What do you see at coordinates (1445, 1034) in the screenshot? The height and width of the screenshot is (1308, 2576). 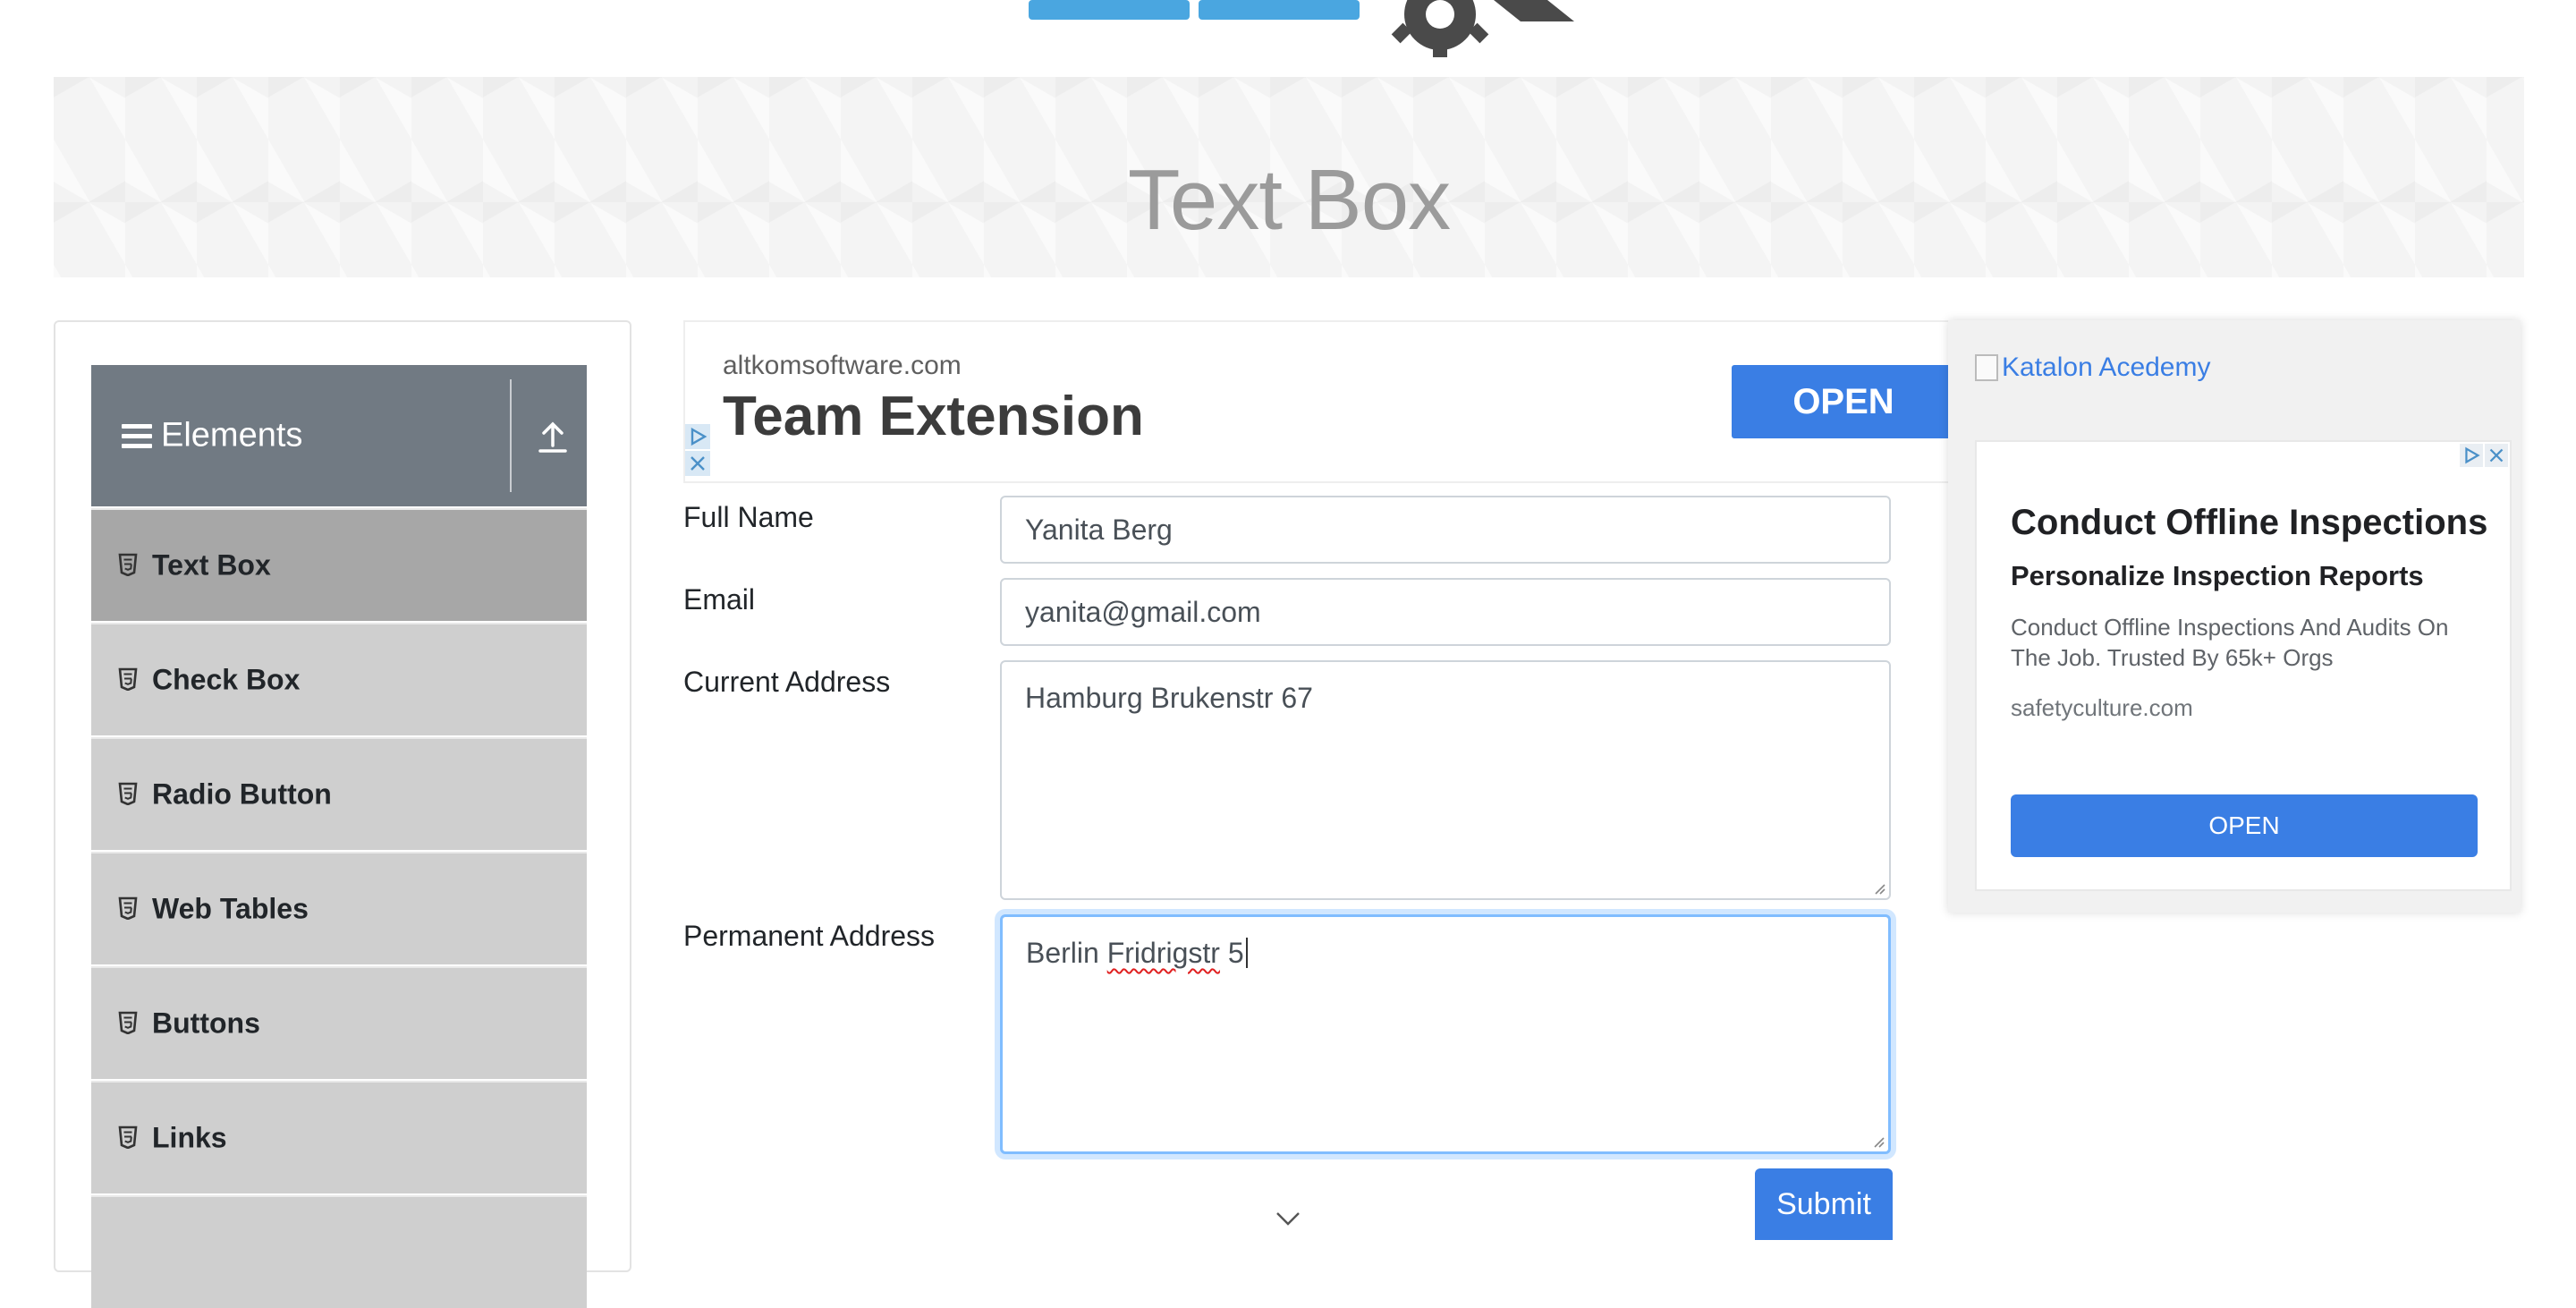 I see `permanent-address-textarea: Berlin Fridrigstr 5` at bounding box center [1445, 1034].